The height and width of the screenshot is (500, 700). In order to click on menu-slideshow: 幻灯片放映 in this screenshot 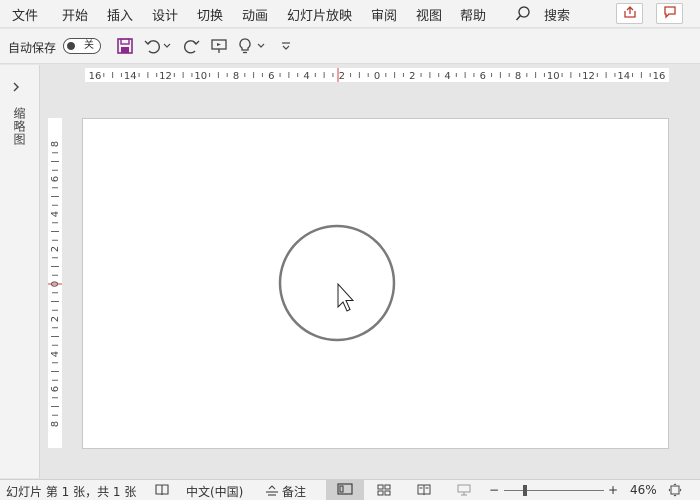, I will do `click(319, 14)`.